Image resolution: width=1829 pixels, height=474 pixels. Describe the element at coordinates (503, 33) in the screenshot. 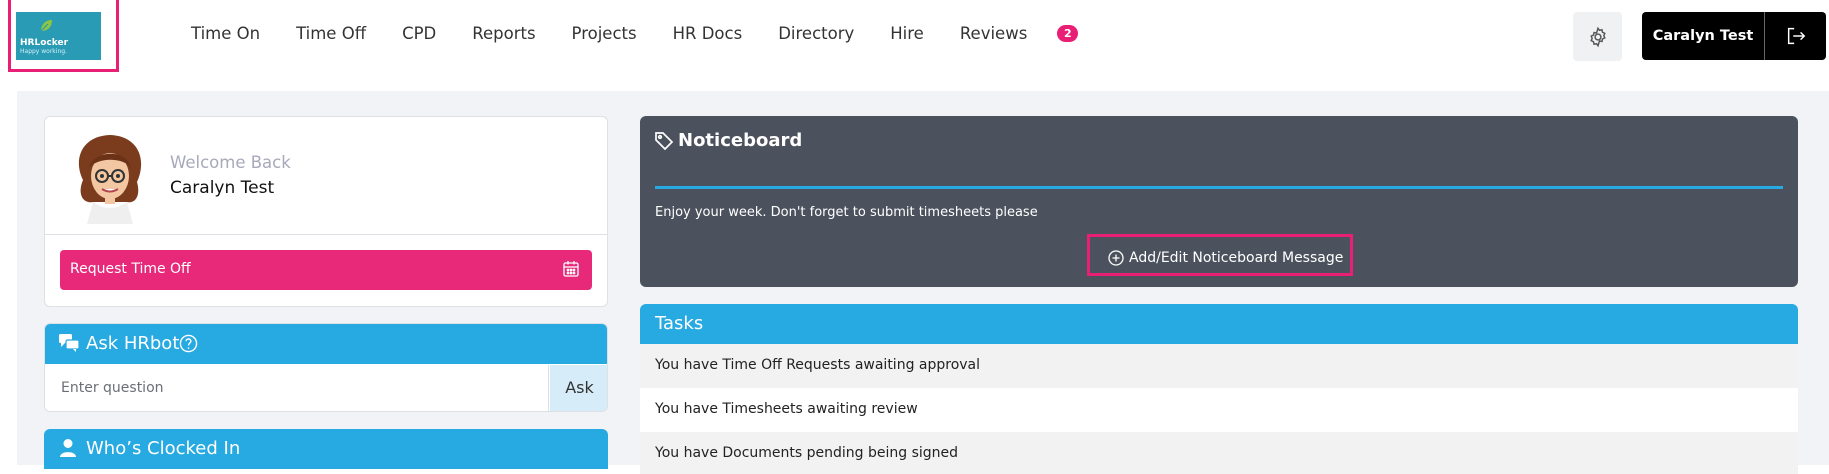

I see `nav-reports: Reports` at that location.